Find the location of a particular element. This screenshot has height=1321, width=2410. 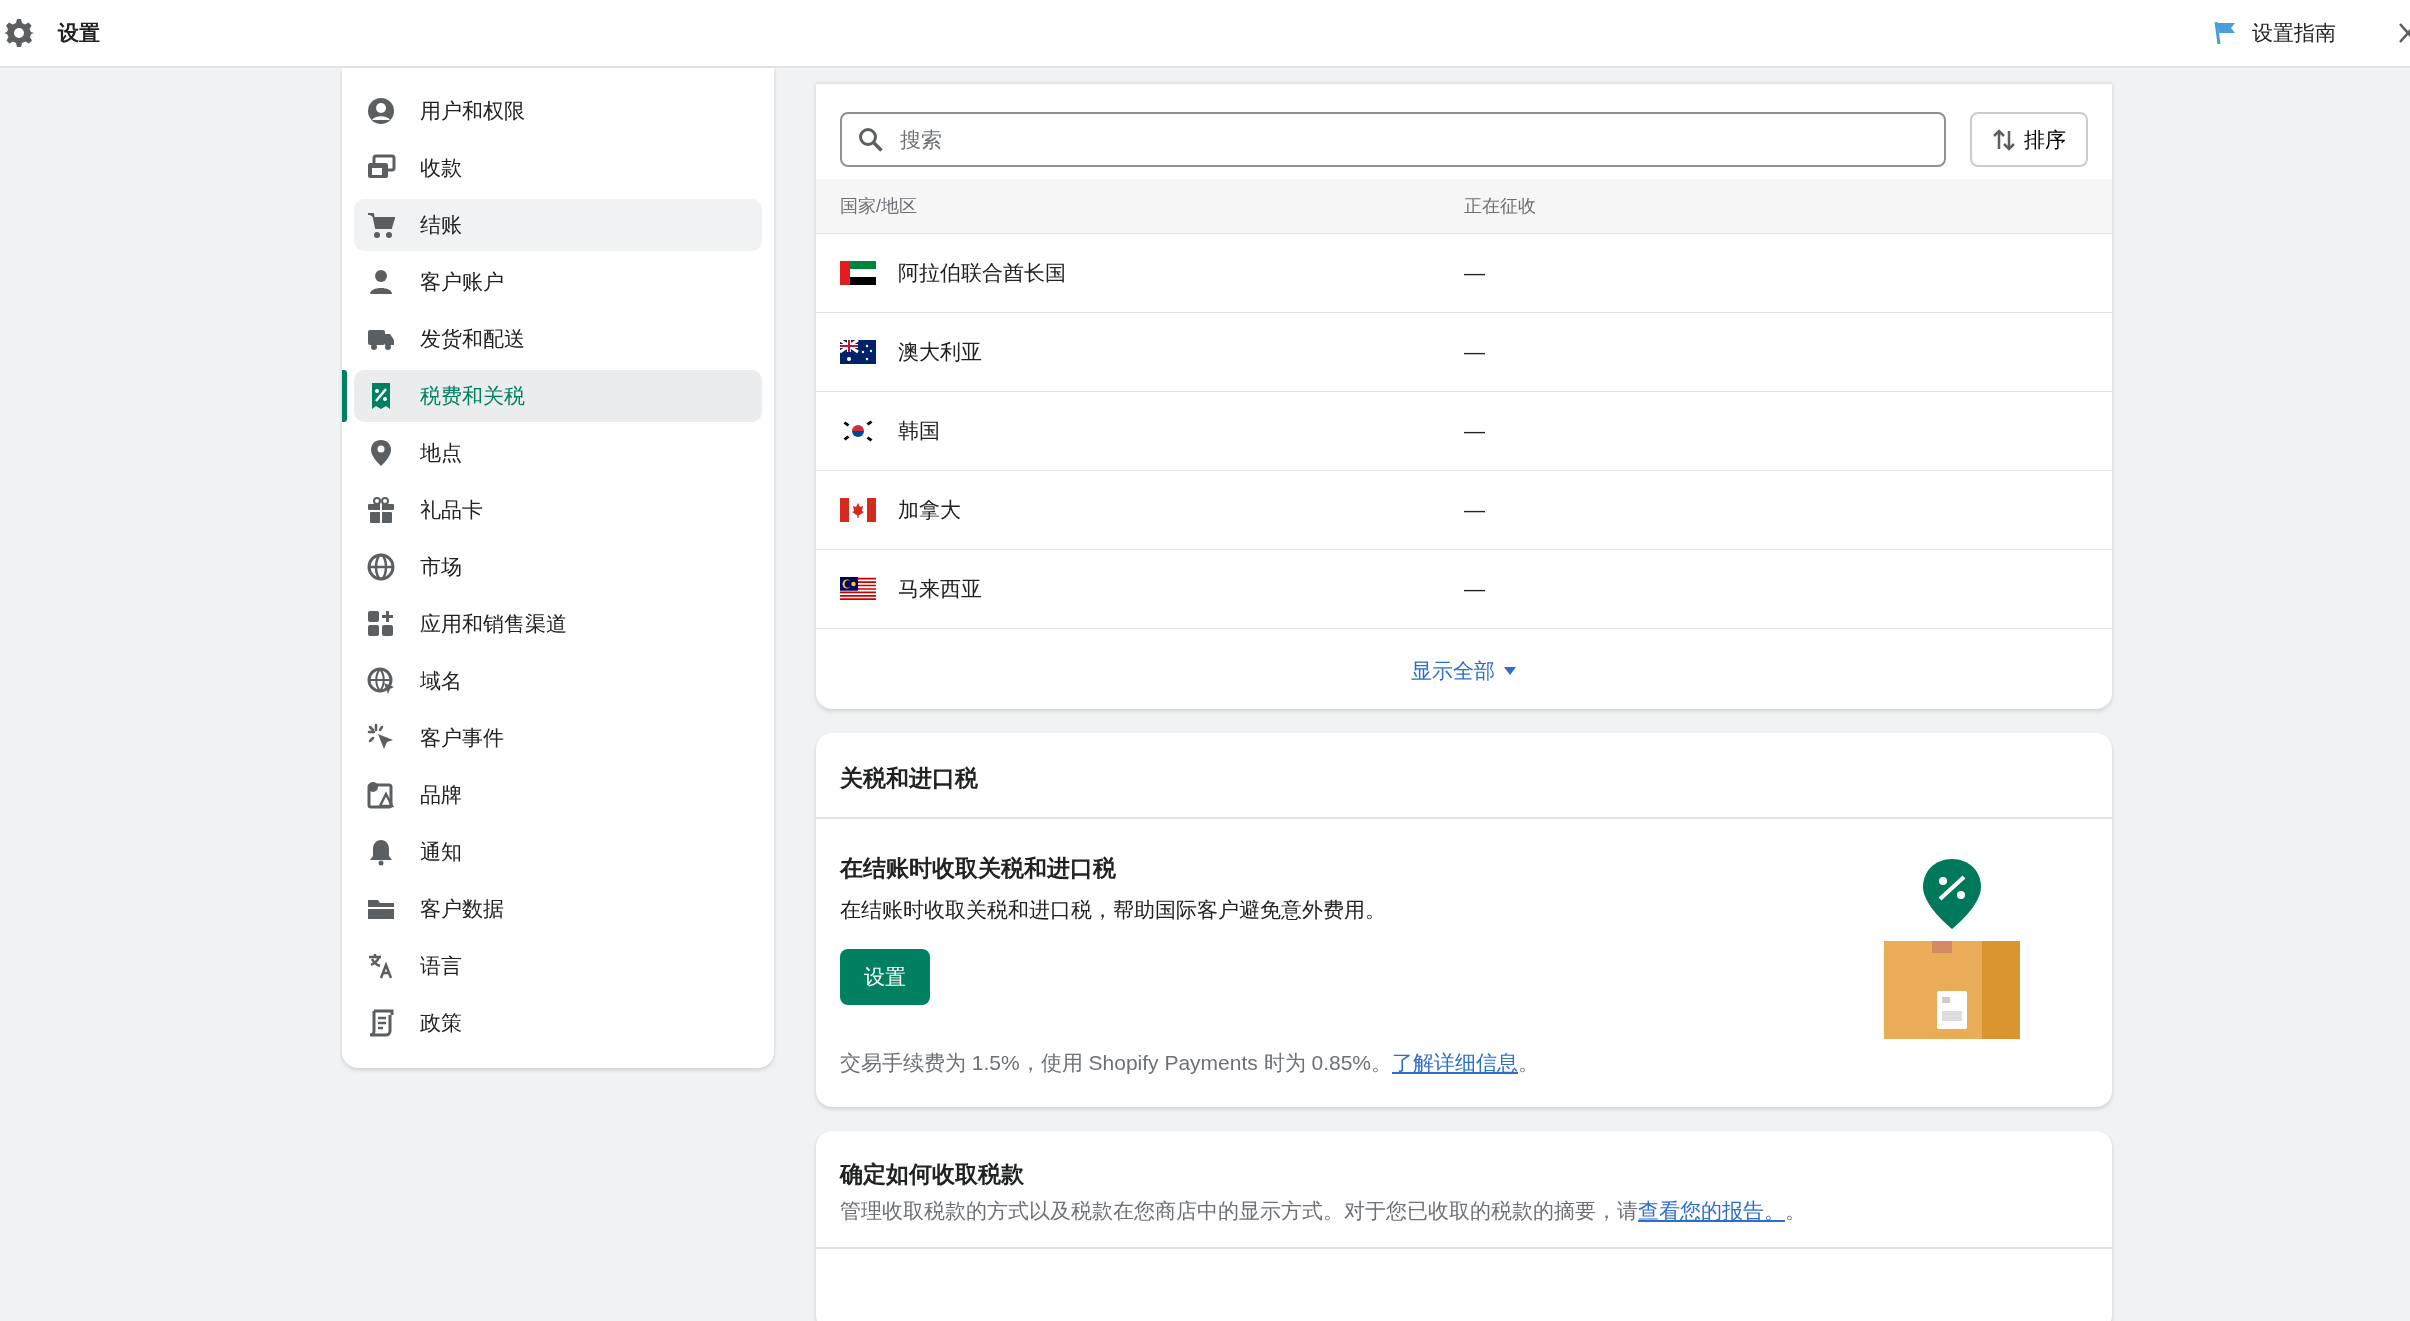

sidebar-item: 语言 is located at coordinates (558, 966).